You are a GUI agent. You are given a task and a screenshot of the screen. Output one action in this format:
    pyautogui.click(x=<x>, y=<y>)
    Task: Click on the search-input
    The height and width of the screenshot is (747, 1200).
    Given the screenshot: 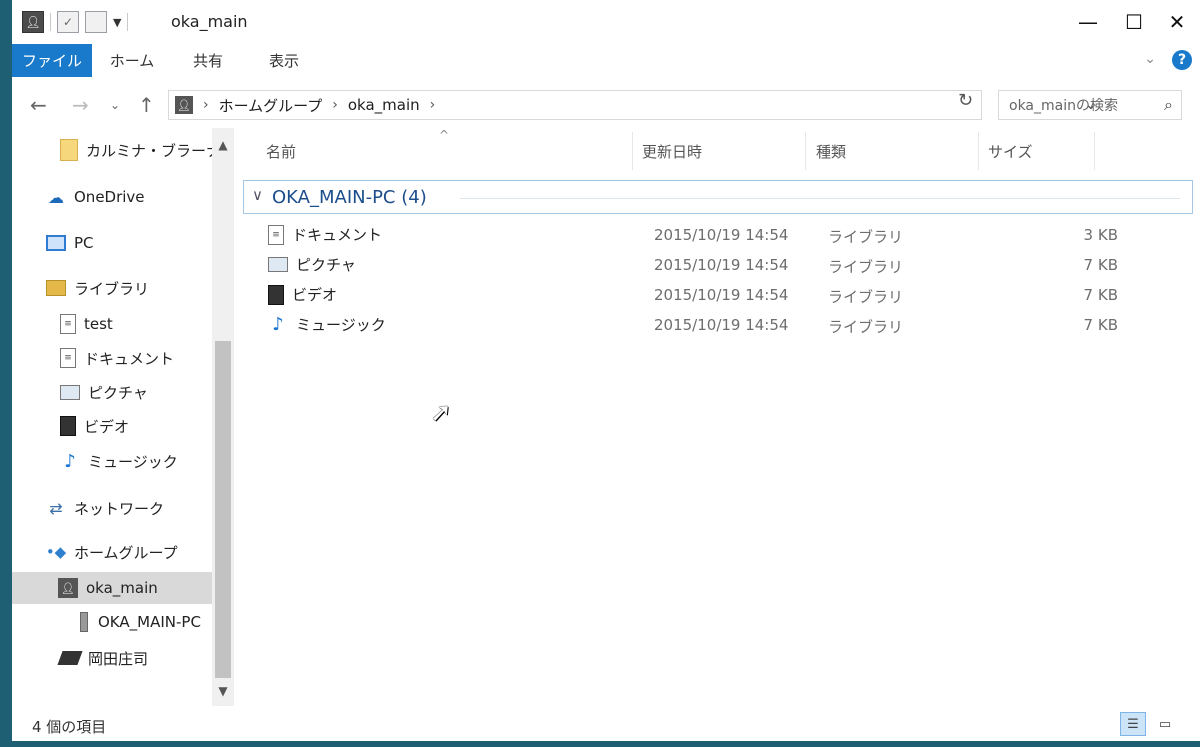 What is the action you would take?
    pyautogui.click(x=1079, y=106)
    